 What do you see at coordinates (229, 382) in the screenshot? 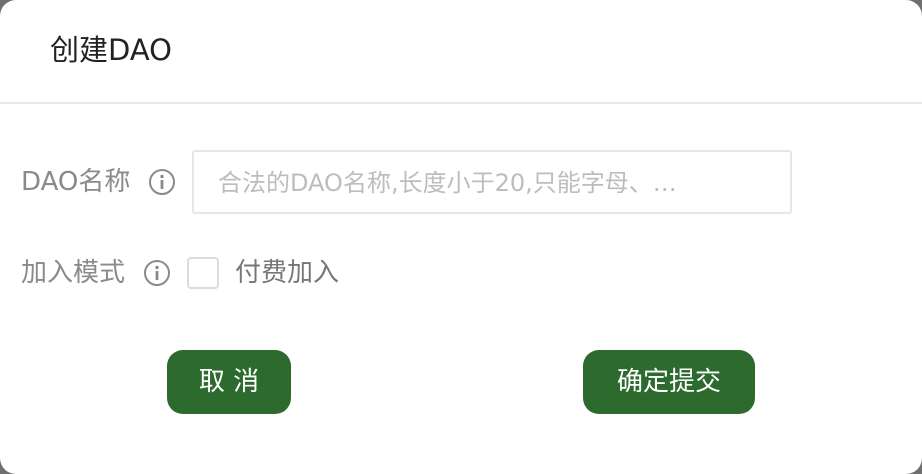
I see `cancel-button: 取 消` at bounding box center [229, 382].